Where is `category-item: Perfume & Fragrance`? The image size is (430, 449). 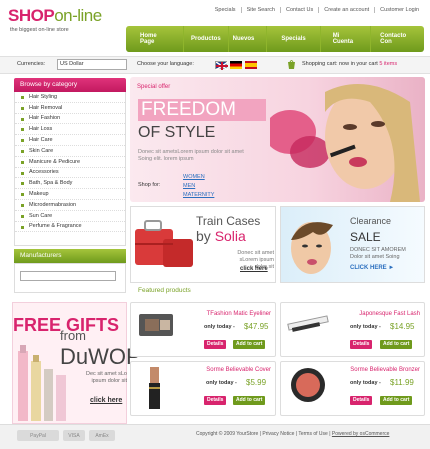 category-item: Perfume & Fragrance is located at coordinates (70, 227).